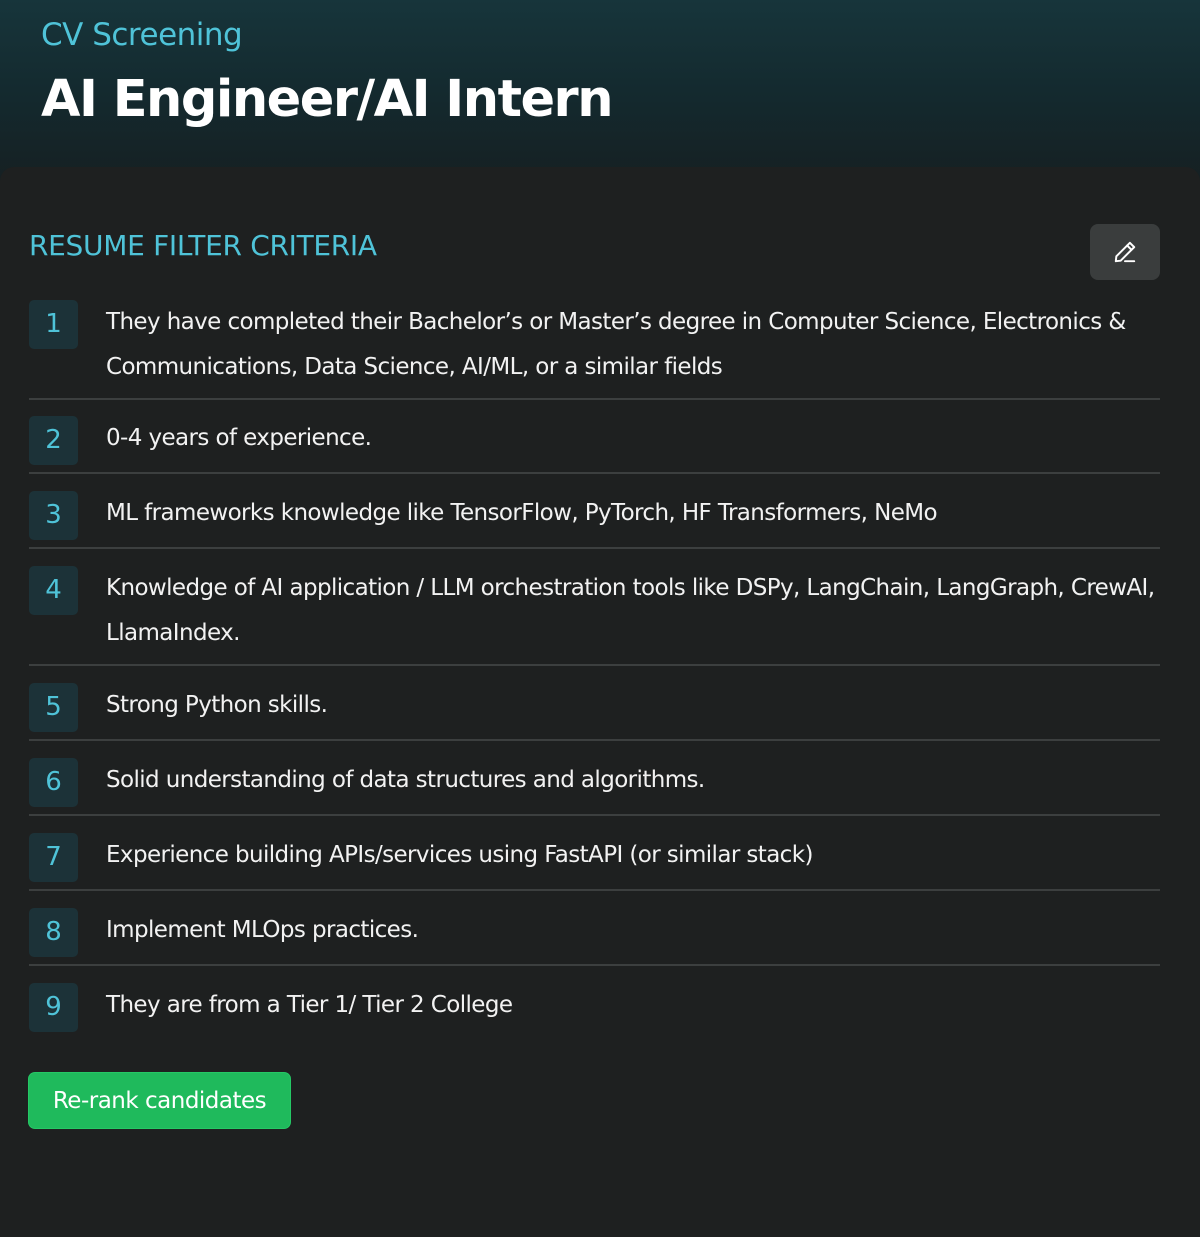  I want to click on edit-criteria-button, so click(1125, 252).